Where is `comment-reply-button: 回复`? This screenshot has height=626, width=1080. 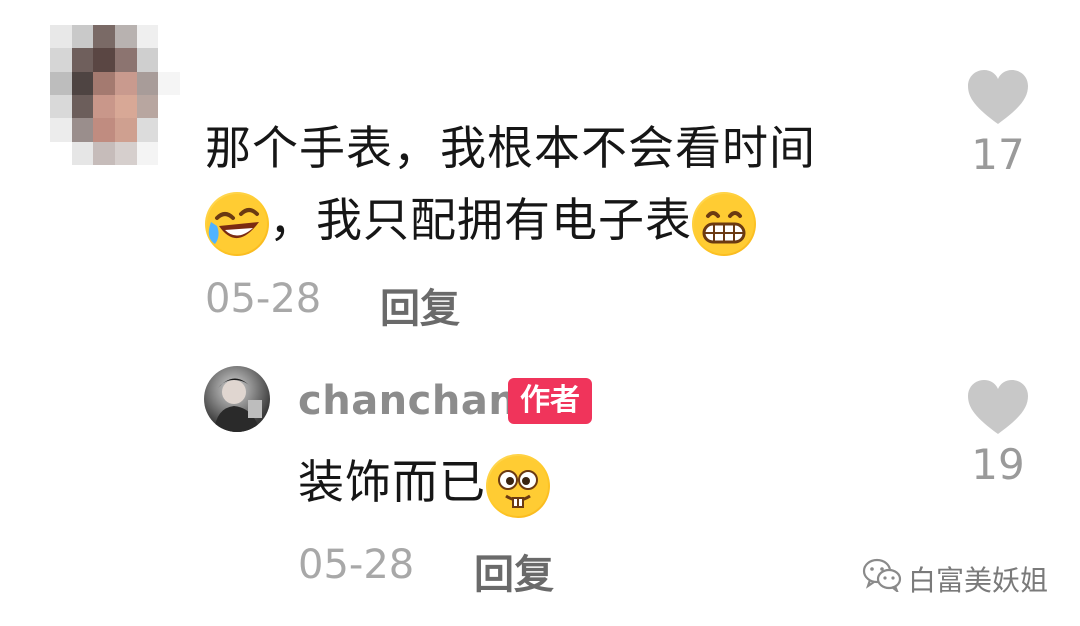
comment-reply-button: 回复 is located at coordinates (420, 305).